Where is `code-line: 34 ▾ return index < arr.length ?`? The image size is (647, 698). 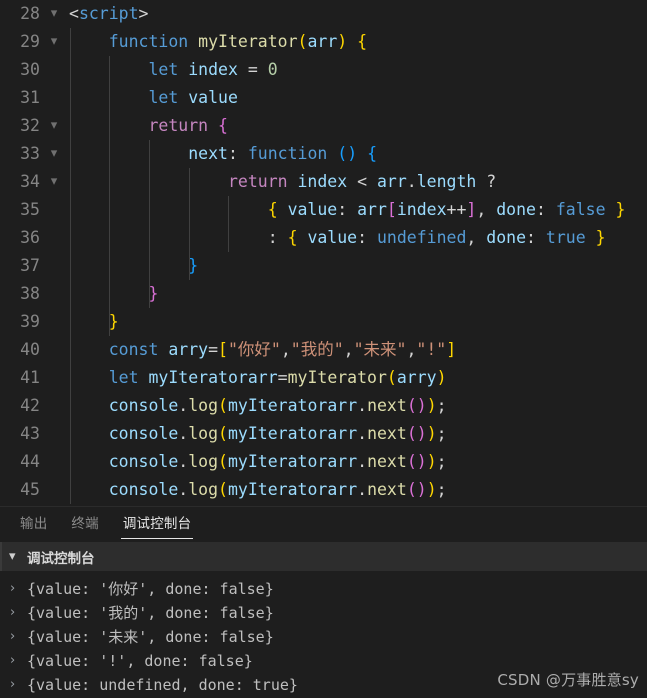
code-line: 34 ▾ return index < arr.length ? is located at coordinates (323, 182).